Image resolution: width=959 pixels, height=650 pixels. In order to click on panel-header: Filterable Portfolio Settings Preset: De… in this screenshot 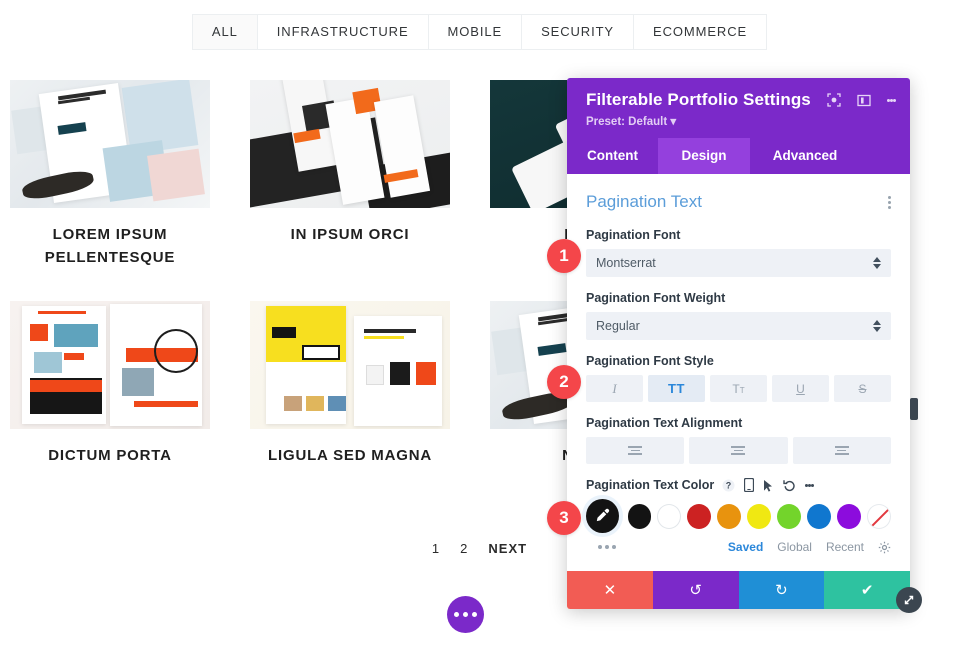, I will do `click(738, 108)`.